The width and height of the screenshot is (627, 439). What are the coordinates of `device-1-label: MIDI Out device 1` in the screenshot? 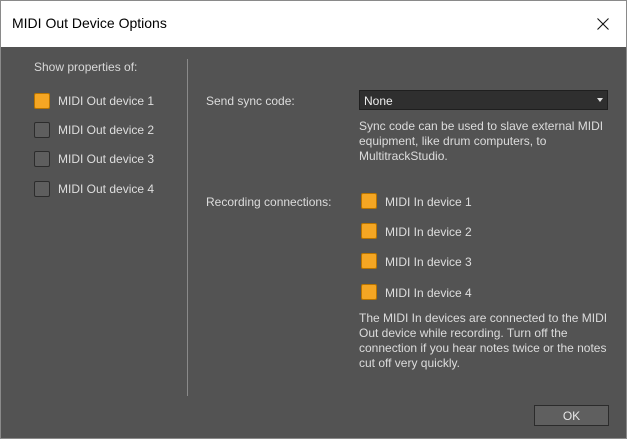 It's located at (106, 101).